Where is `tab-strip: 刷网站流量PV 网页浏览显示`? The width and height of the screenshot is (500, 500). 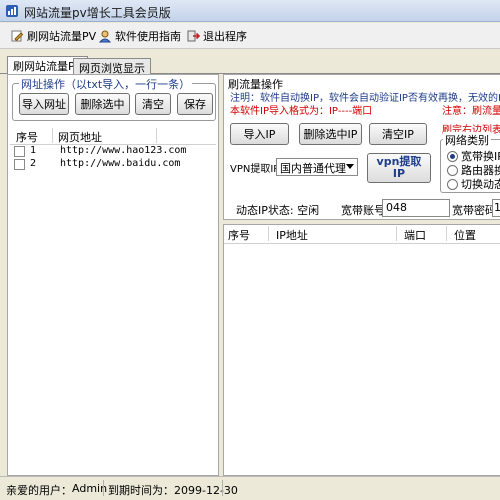 tab-strip: 刷网站流量PV 网页浏览显示 is located at coordinates (250, 65).